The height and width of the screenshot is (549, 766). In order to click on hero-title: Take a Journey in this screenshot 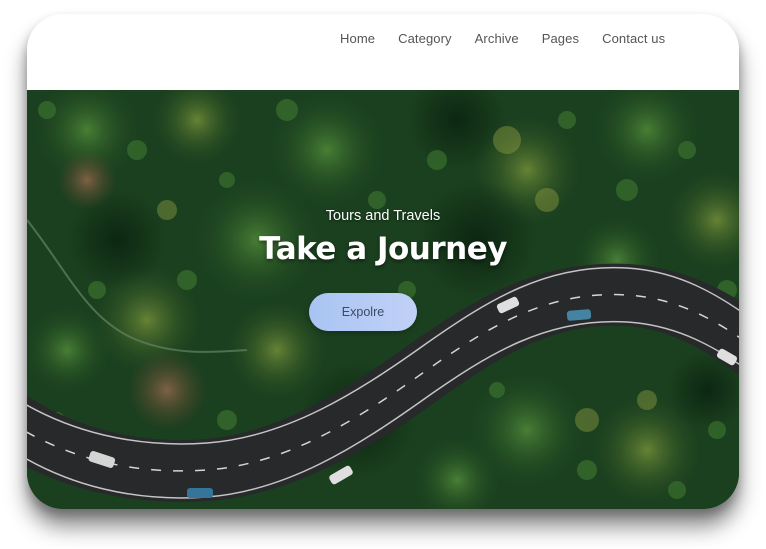, I will do `click(383, 249)`.